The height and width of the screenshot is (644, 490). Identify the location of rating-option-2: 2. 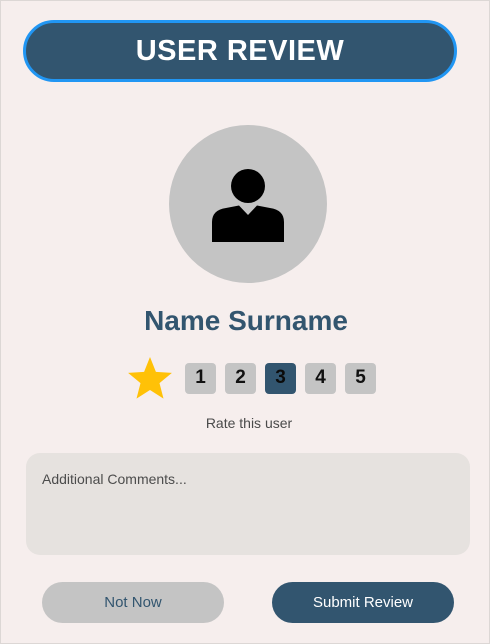
(240, 378).